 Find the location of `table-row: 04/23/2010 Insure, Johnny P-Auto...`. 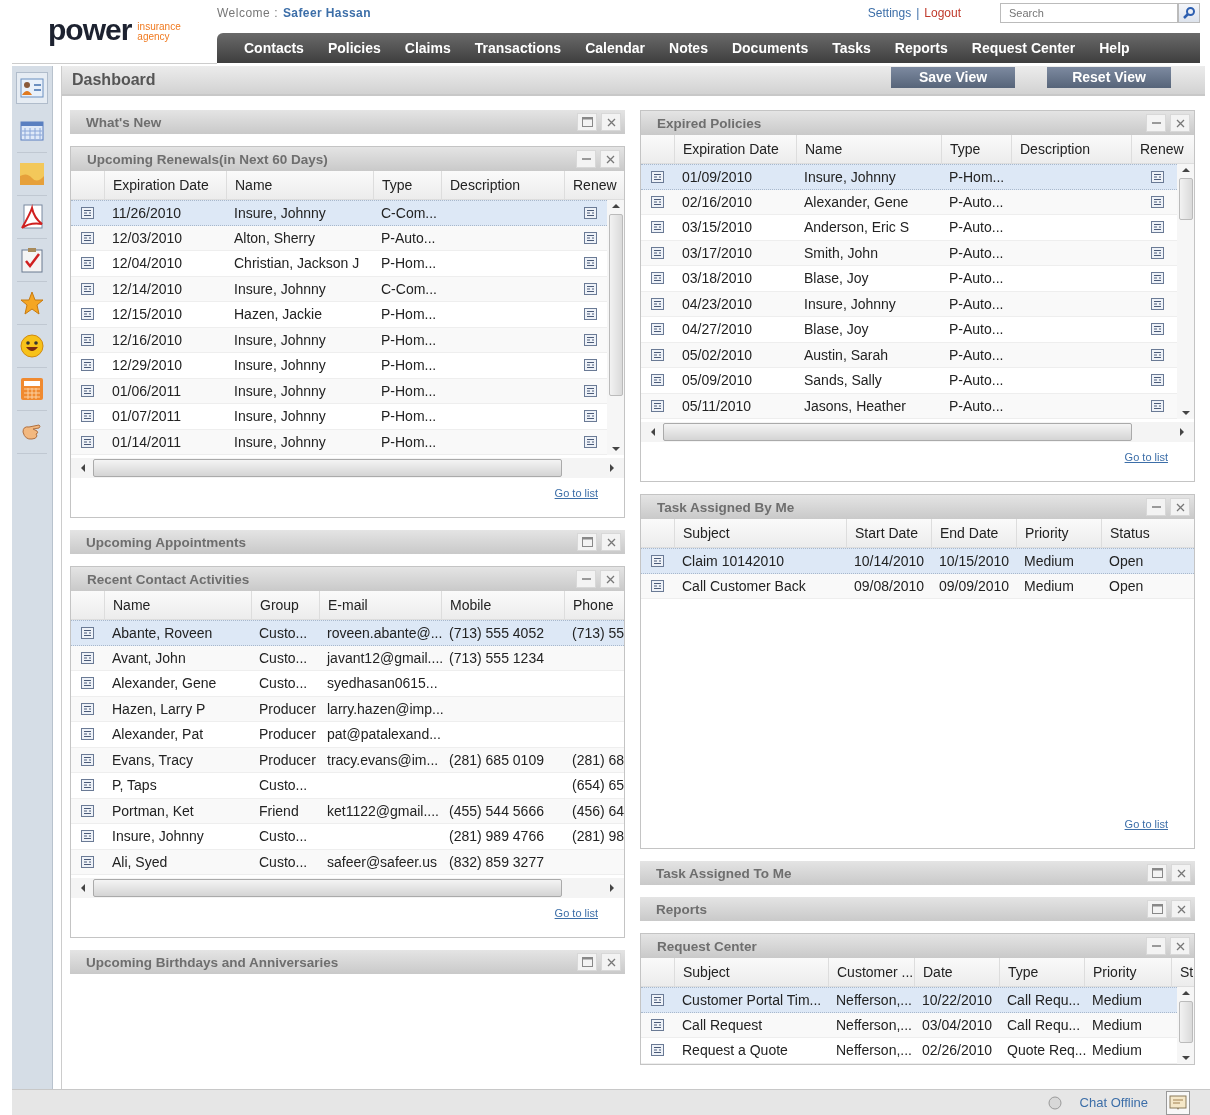

table-row: 04/23/2010 Insure, Johnny P-Auto... is located at coordinates (909, 304).